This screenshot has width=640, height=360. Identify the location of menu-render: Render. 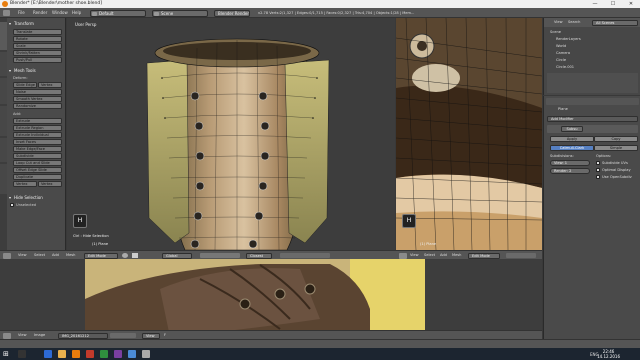
(40, 12).